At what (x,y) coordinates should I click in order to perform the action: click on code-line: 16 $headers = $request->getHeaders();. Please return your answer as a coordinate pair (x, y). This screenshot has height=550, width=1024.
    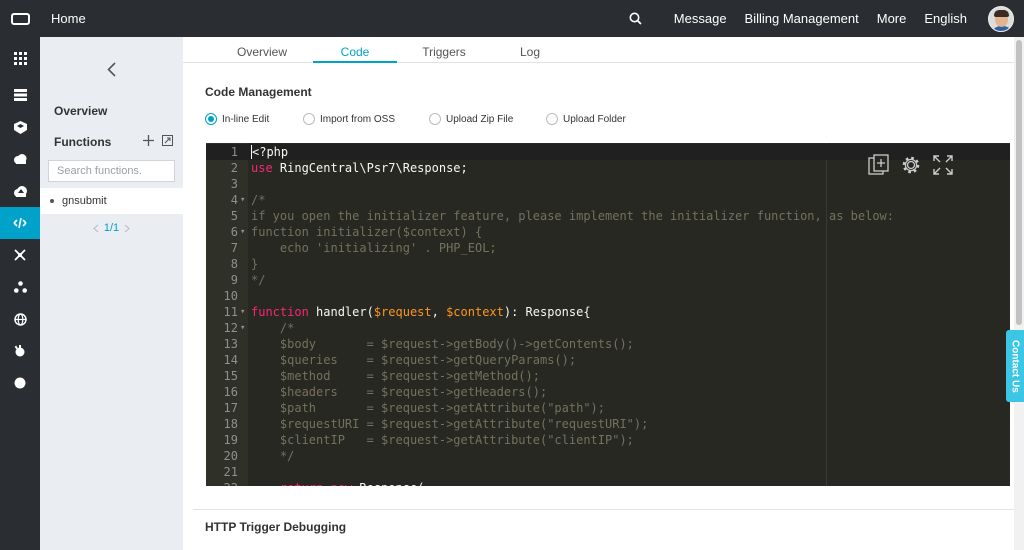
    Looking at the image, I should click on (385, 392).